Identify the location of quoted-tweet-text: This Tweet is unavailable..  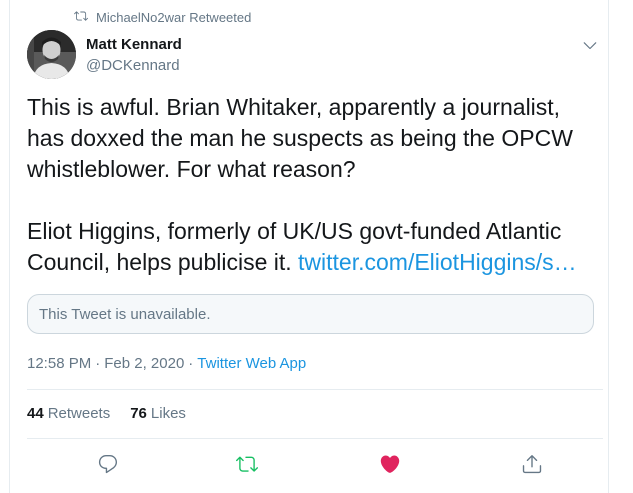
(125, 314).